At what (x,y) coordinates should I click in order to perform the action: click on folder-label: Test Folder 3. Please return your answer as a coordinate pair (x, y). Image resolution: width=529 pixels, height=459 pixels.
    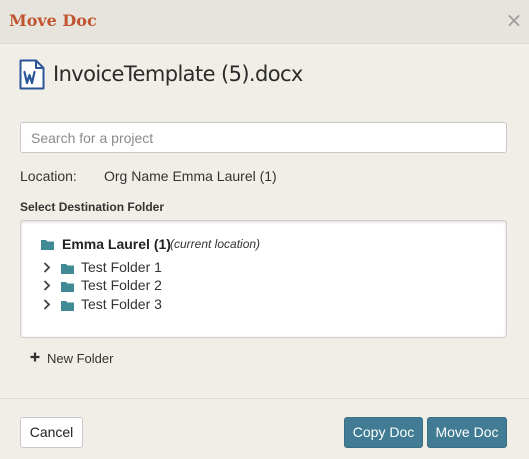
    Looking at the image, I should click on (121, 304).